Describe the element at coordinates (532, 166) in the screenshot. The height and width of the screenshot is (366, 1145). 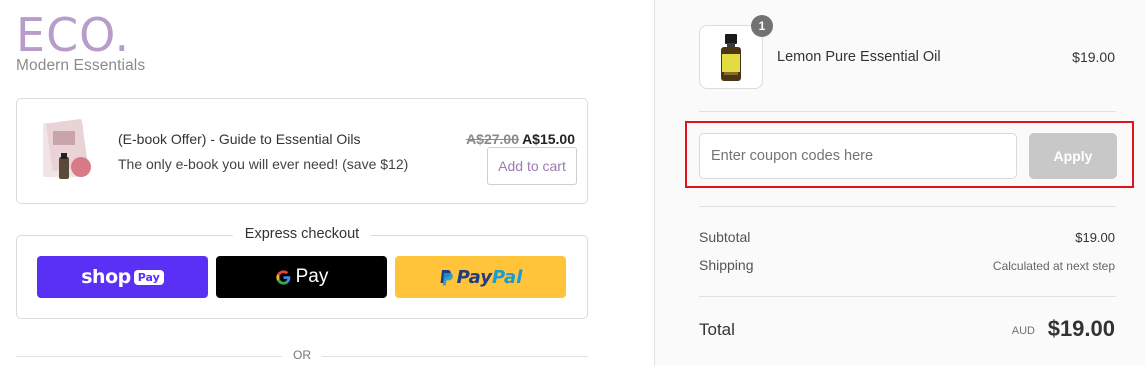
I see `add-to-cart-button: Add to cart` at that location.